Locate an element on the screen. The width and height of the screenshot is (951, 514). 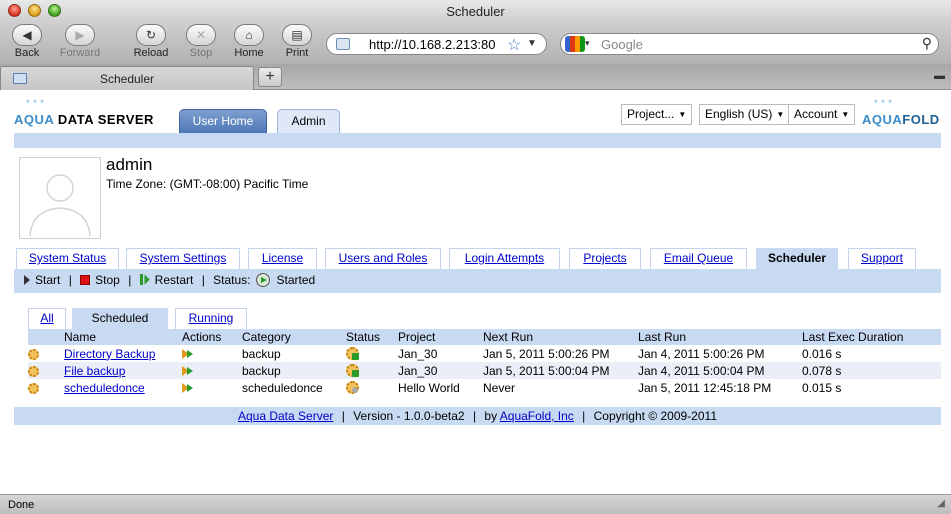
page-icon is located at coordinates (343, 44).